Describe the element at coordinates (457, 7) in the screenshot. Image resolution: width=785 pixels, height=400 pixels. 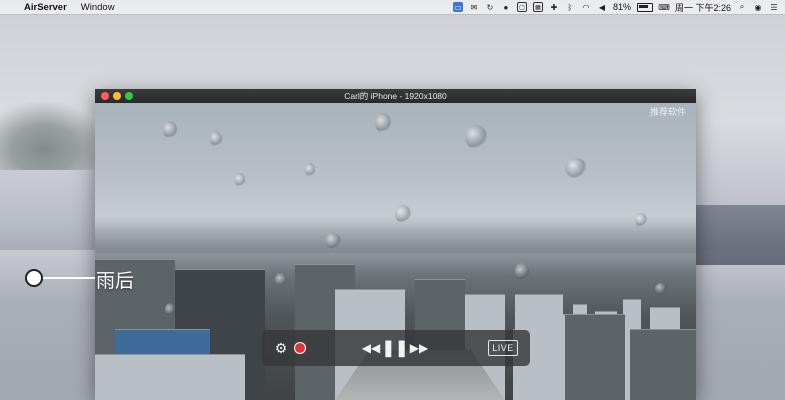
I see `airserver-status-icon: ▭` at that location.